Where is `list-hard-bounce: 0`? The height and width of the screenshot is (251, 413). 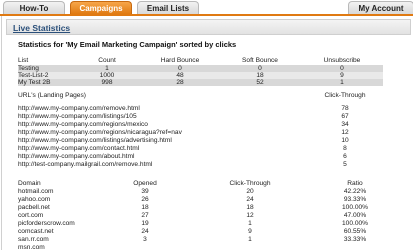
list-hard-bounce: 0 is located at coordinates (180, 68).